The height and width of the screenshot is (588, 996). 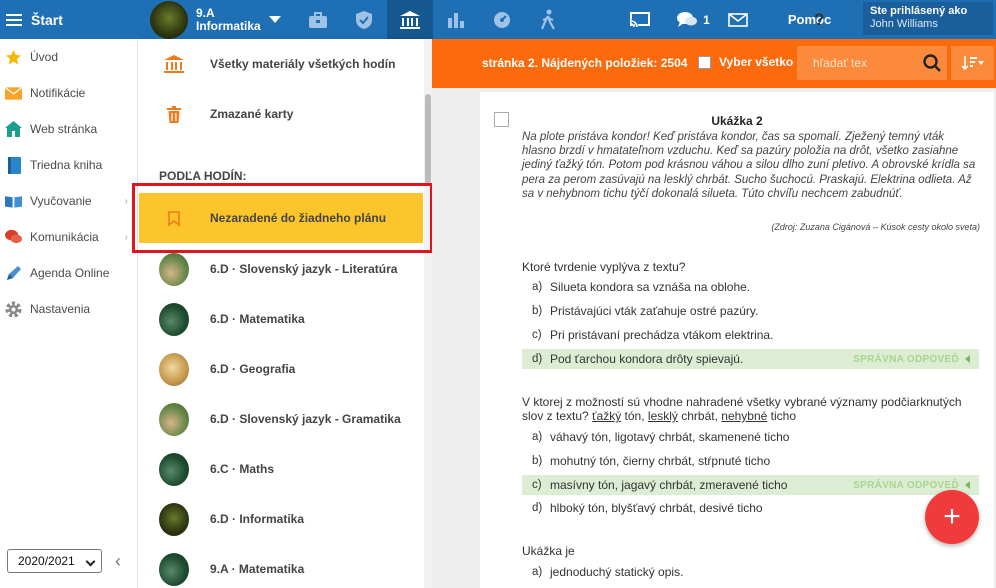 What do you see at coordinates (13, 93) in the screenshot?
I see `envelope-icon` at bounding box center [13, 93].